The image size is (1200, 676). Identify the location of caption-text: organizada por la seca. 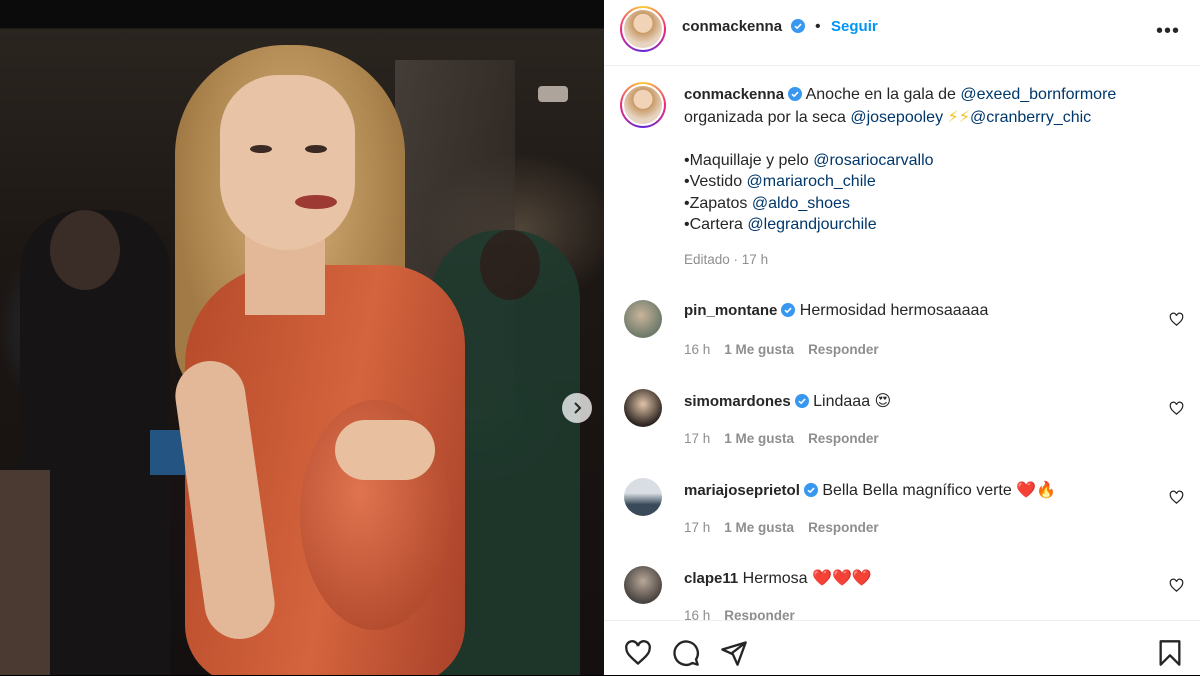
(767, 117).